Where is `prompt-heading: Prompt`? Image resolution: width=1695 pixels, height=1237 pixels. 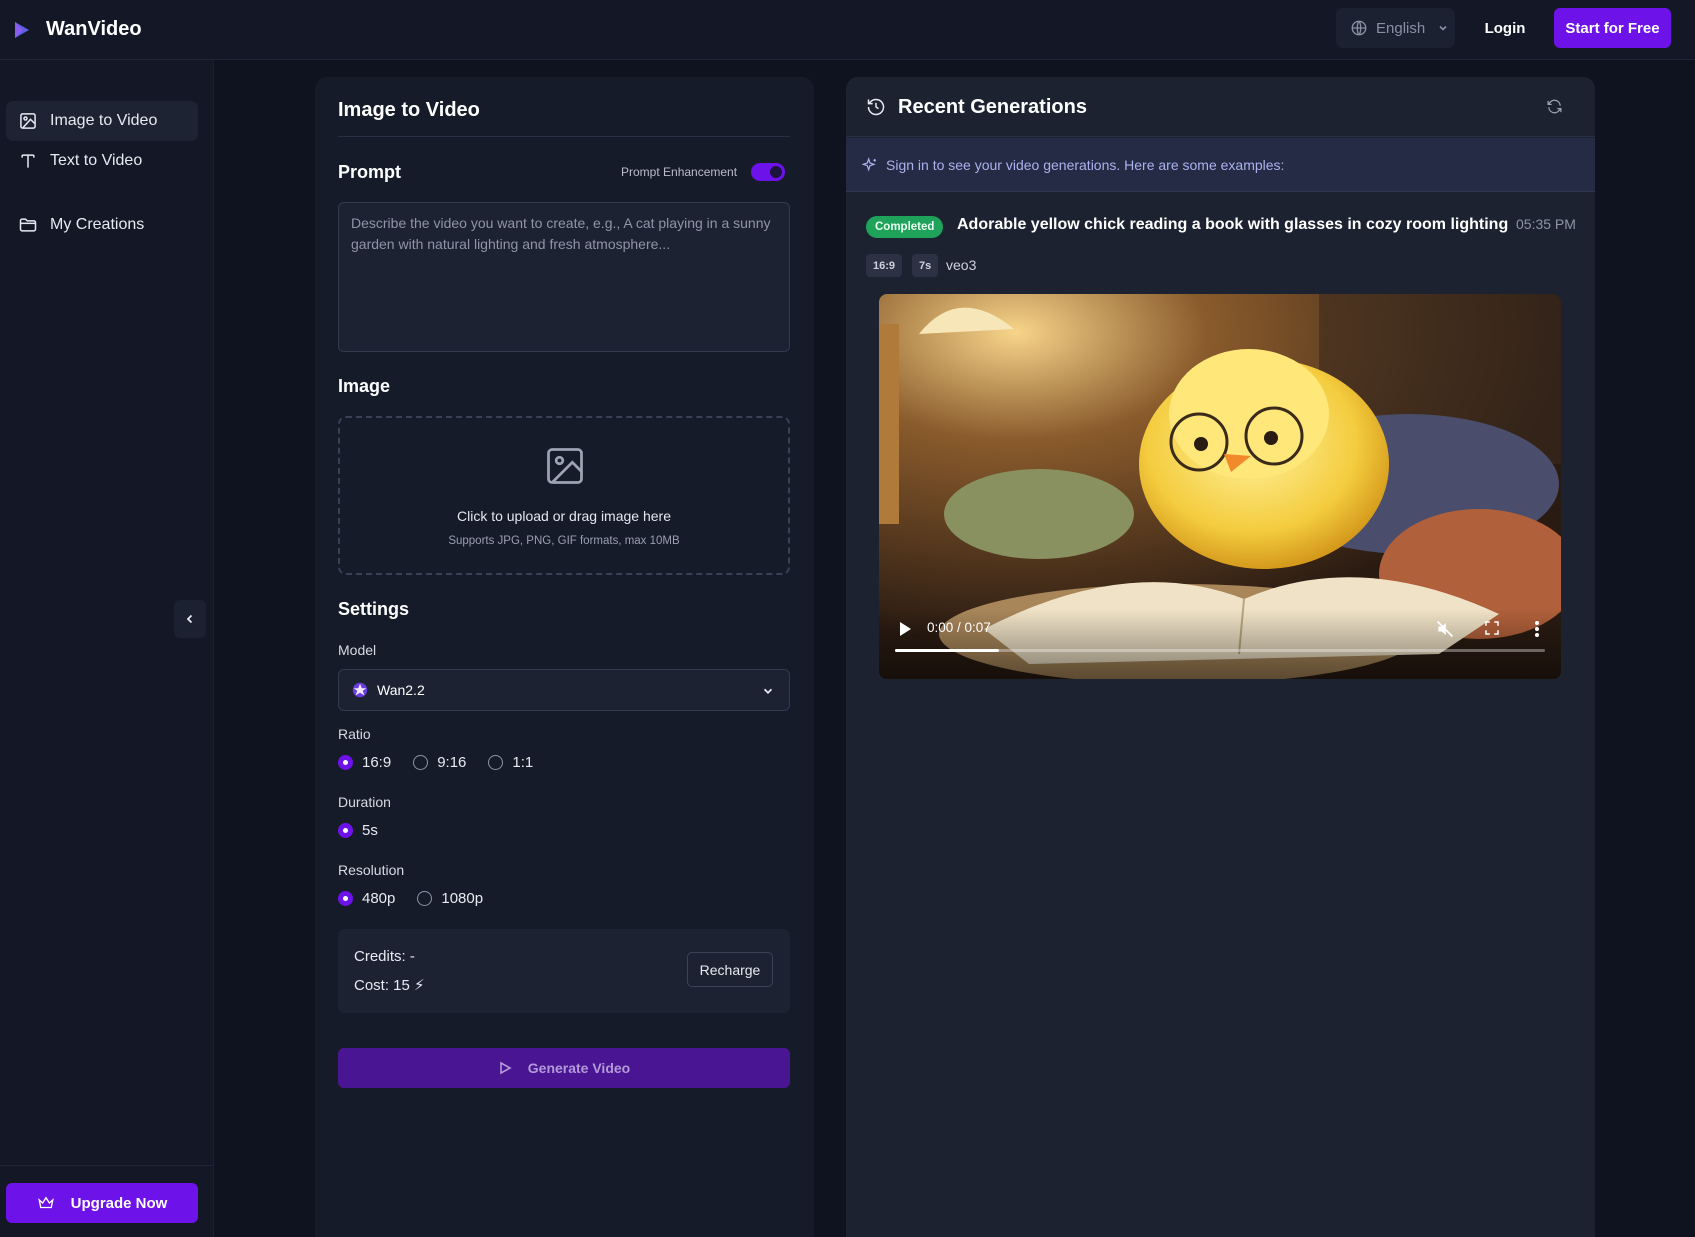 prompt-heading: Prompt is located at coordinates (369, 172).